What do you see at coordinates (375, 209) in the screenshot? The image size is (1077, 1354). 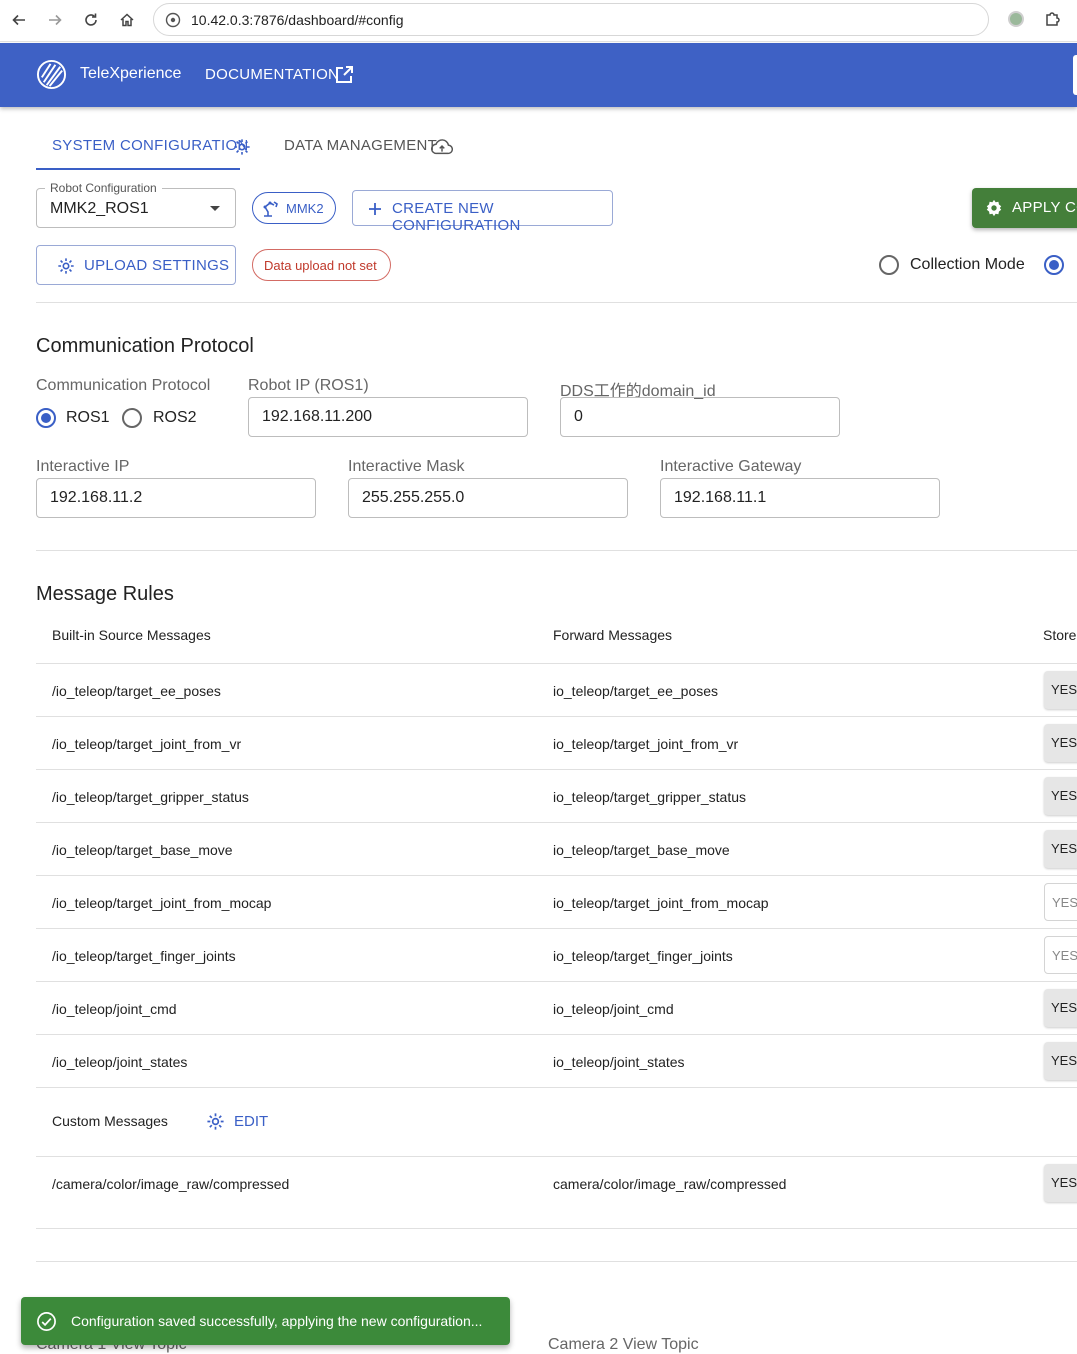 I see `plus-icon` at bounding box center [375, 209].